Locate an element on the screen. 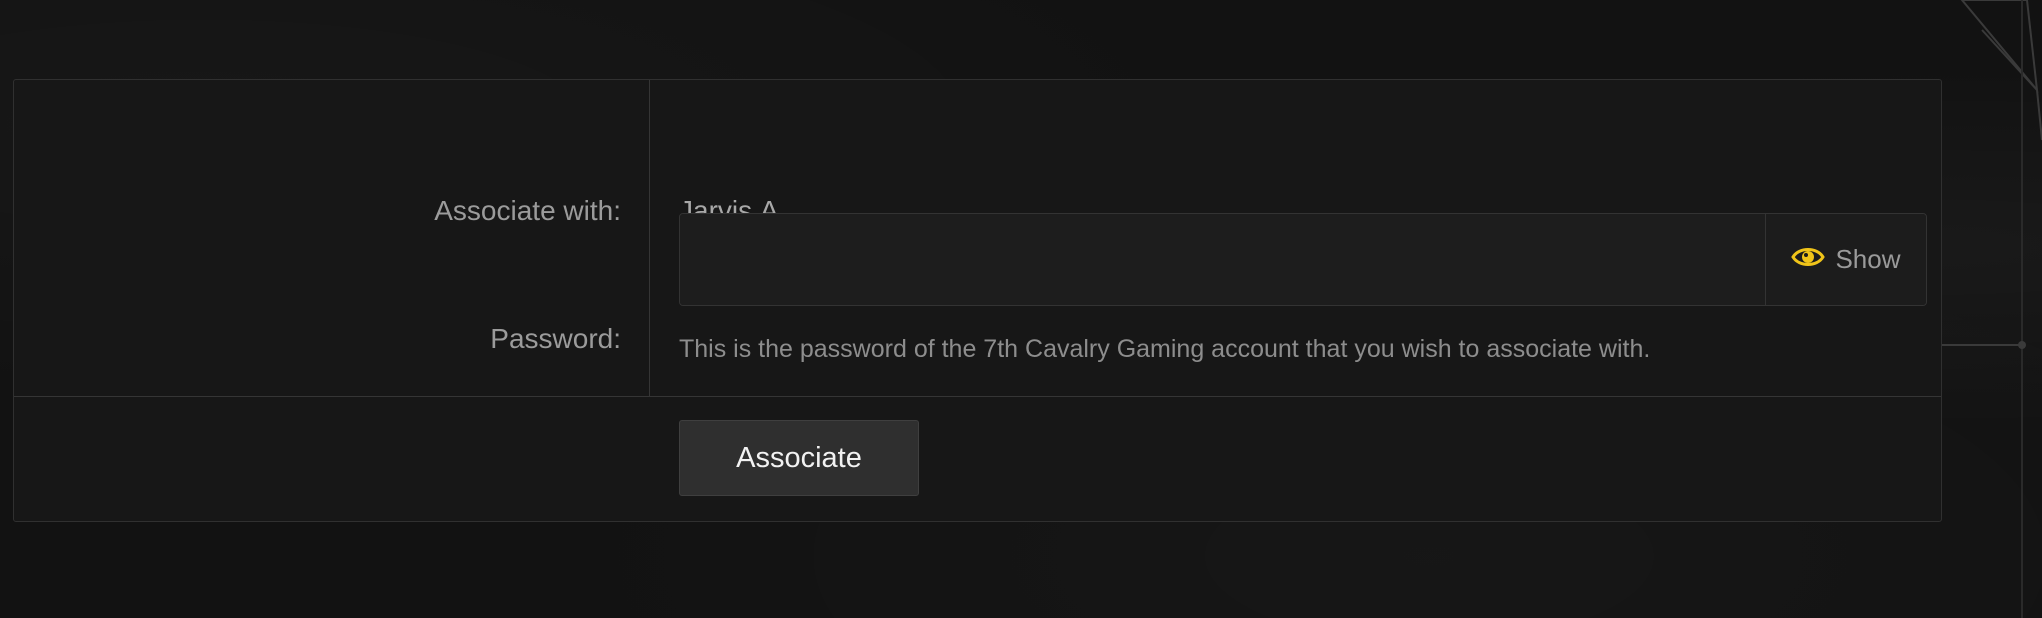 The image size is (2042, 618). associate-with-label: Associate with: is located at coordinates (527, 210).